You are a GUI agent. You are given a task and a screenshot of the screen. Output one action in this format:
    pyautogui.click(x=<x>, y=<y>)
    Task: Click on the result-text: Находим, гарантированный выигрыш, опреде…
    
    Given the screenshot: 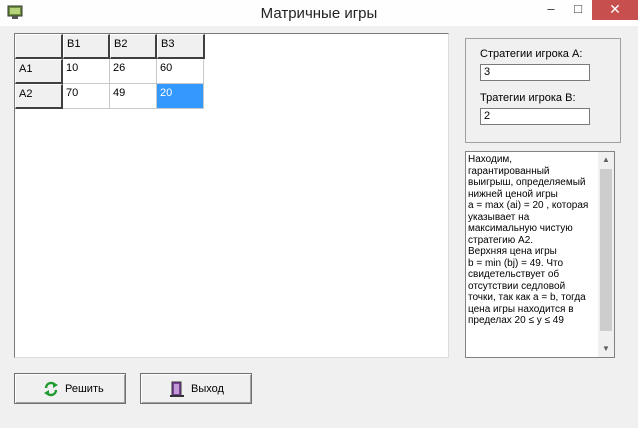 What is the action you would take?
    pyautogui.click(x=528, y=240)
    